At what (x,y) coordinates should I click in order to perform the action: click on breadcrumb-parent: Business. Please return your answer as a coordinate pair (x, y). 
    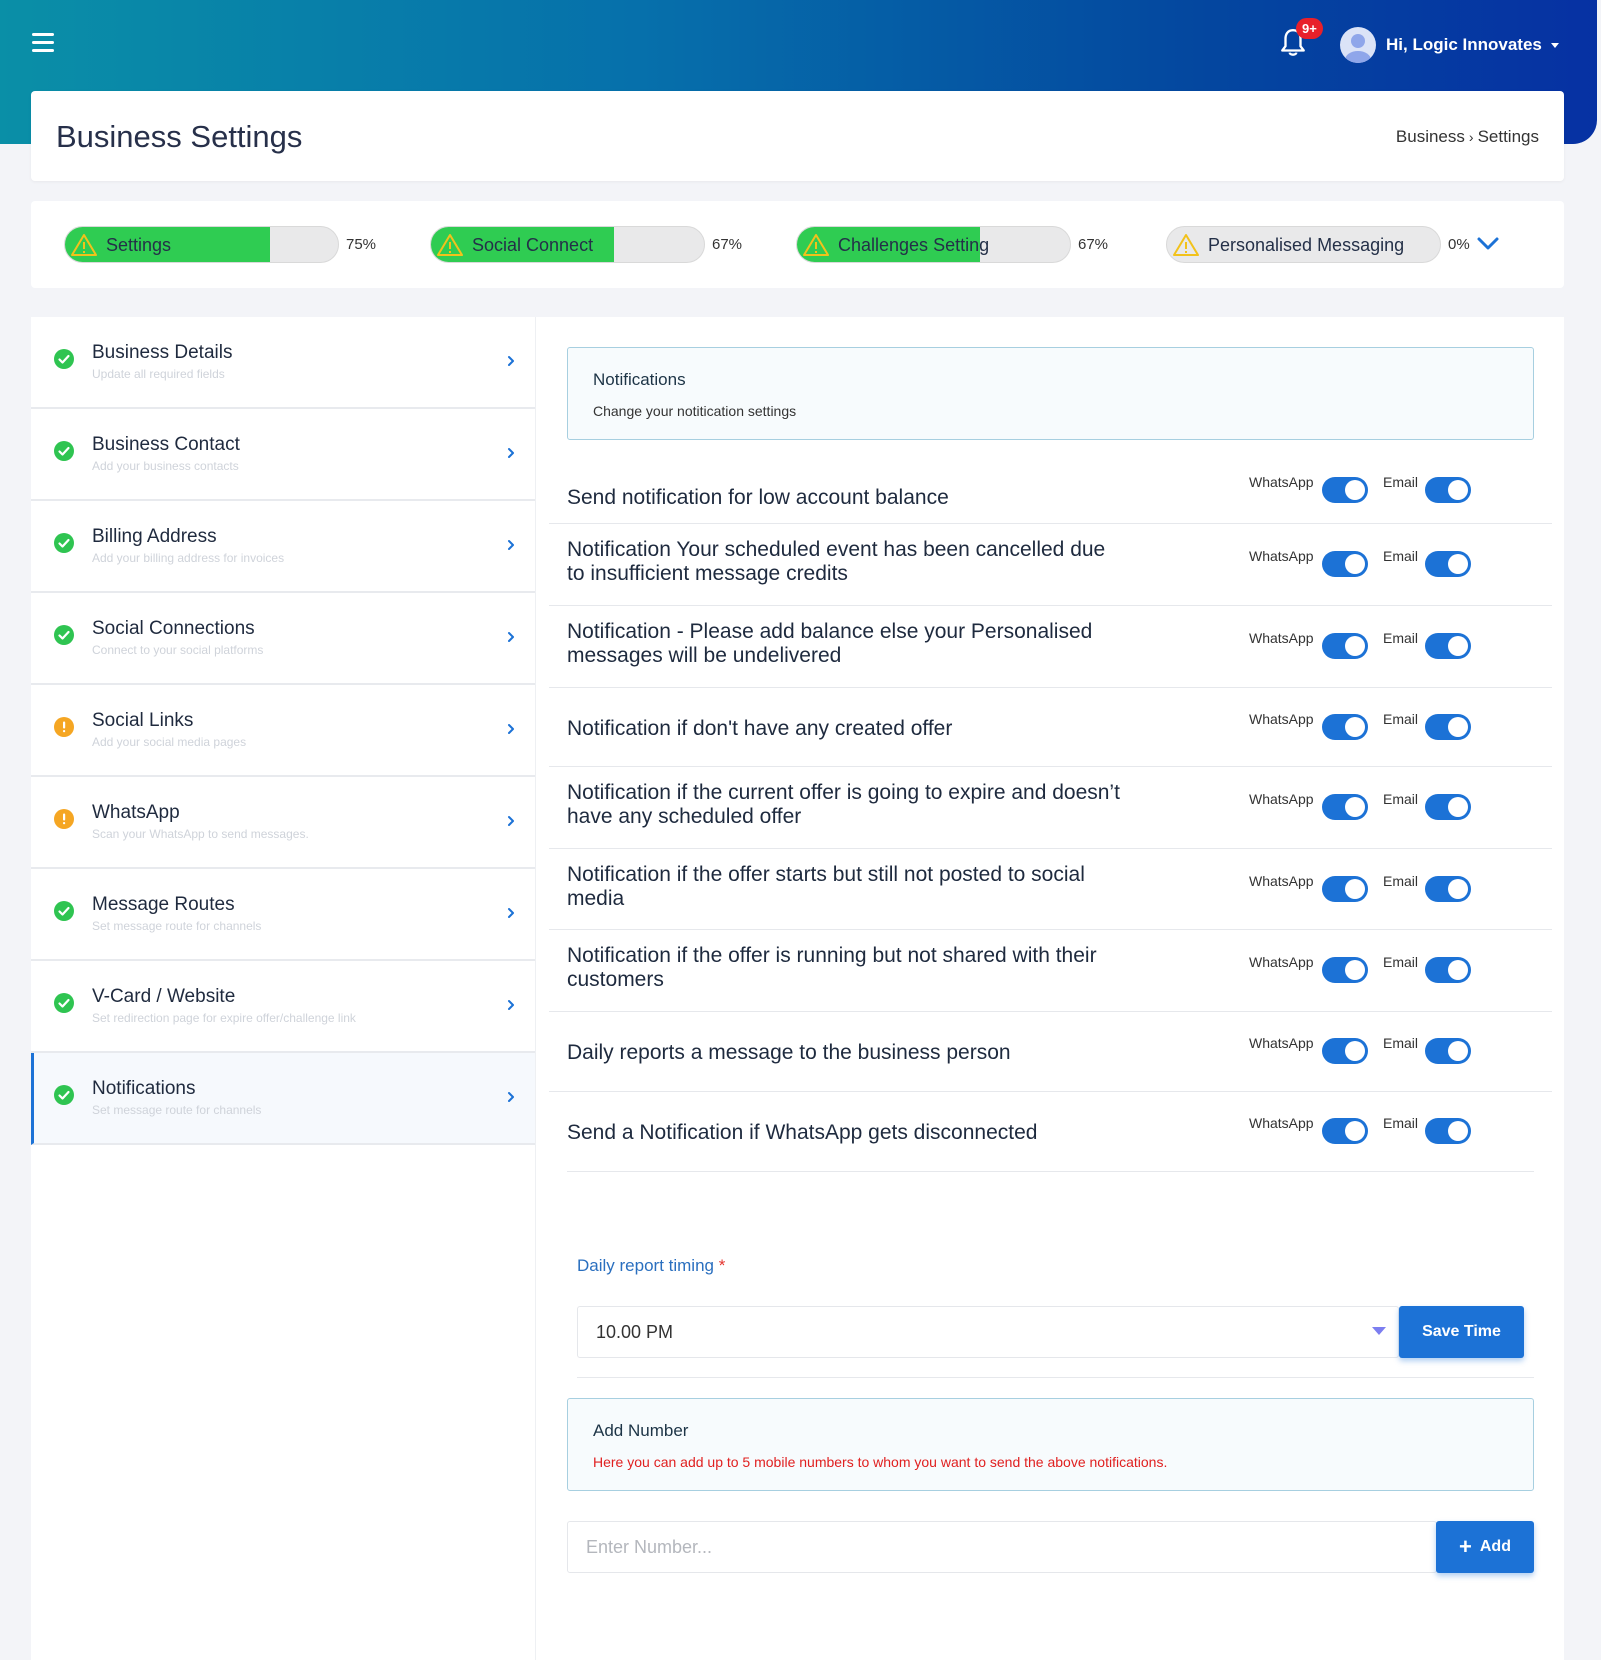
    Looking at the image, I should click on (1430, 137).